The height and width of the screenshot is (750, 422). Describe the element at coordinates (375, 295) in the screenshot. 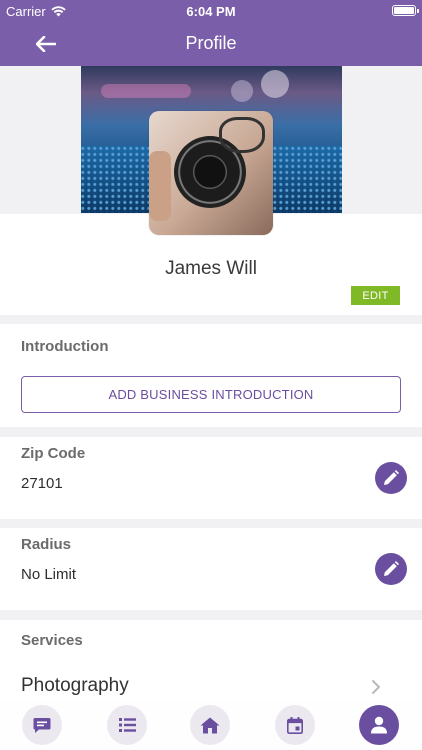

I see `edit-profile-button: EDIT` at that location.